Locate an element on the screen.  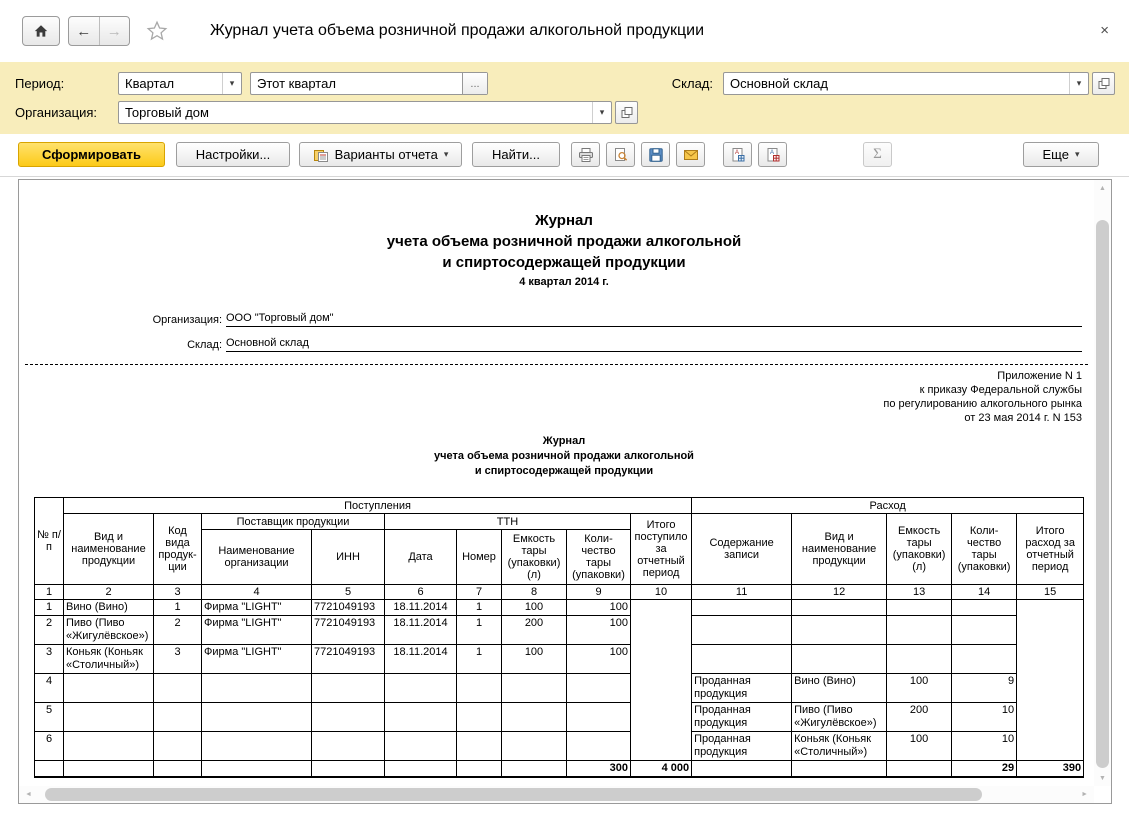
autosum-button: Σ is located at coordinates (877, 154).